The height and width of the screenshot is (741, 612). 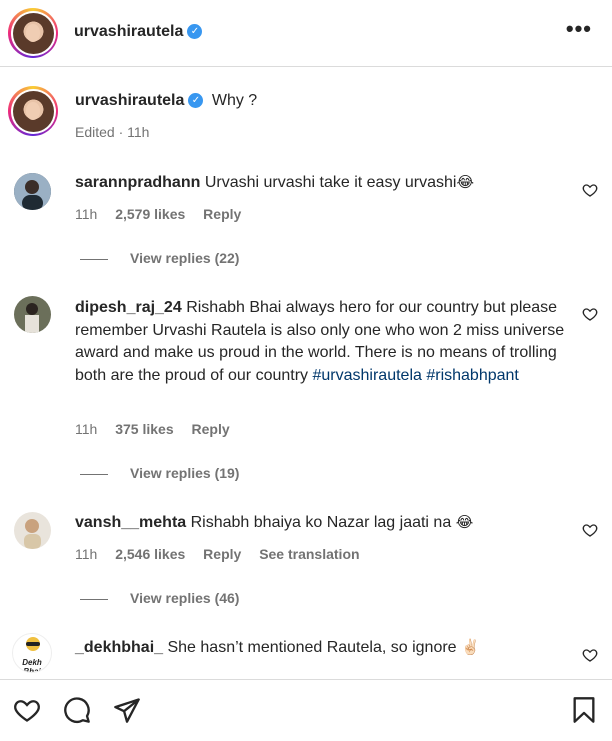 What do you see at coordinates (112, 132) in the screenshot?
I see `caption-edited-time: Edited · 11h` at bounding box center [112, 132].